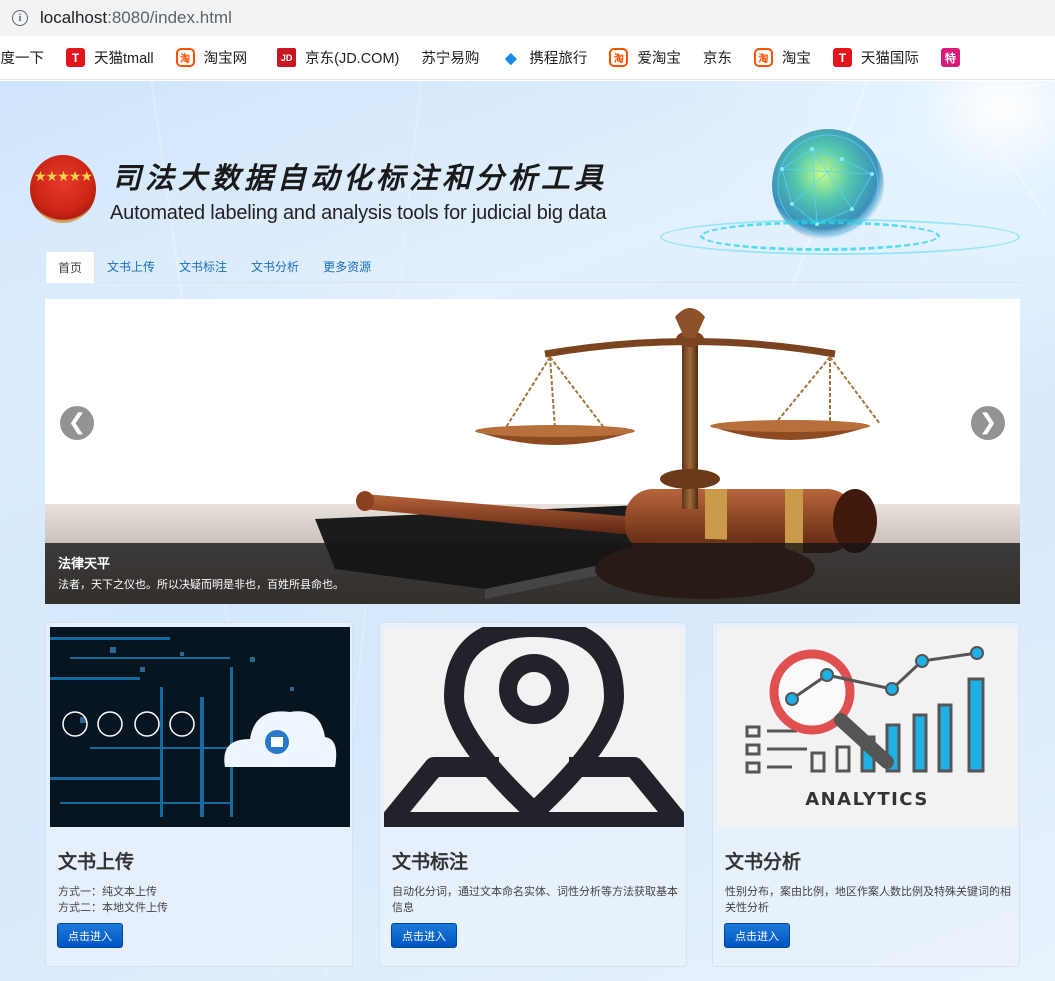 This screenshot has height=981, width=1055. I want to click on card-title: 文书标注, so click(430, 862).